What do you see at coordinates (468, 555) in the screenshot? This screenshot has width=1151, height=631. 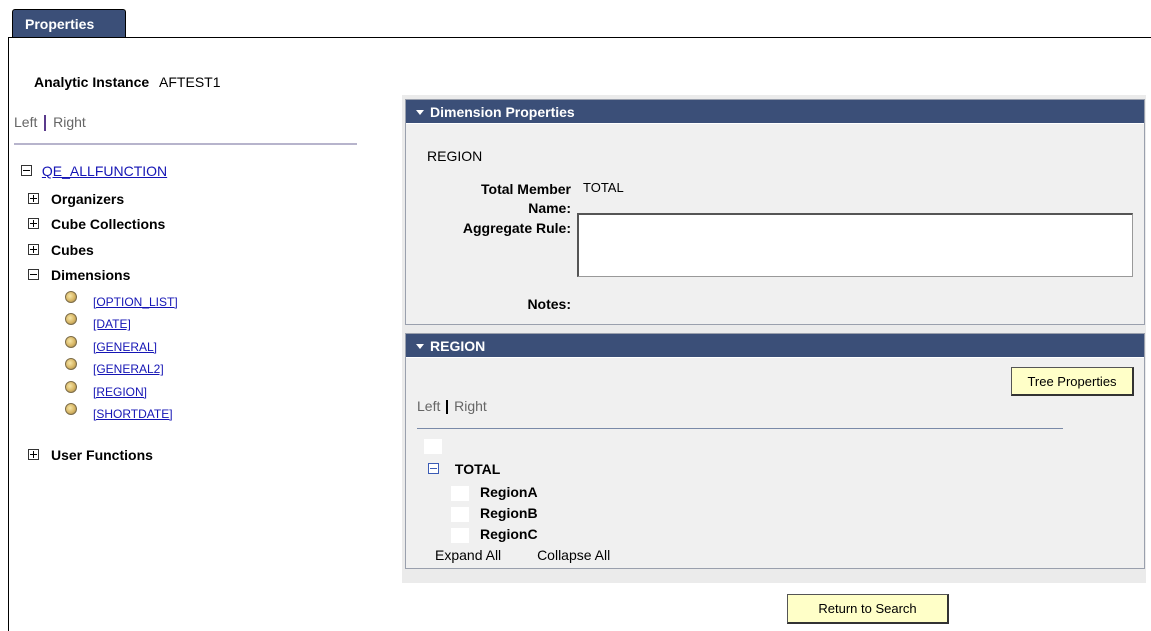 I see `expand-all-link: Expand All` at bounding box center [468, 555].